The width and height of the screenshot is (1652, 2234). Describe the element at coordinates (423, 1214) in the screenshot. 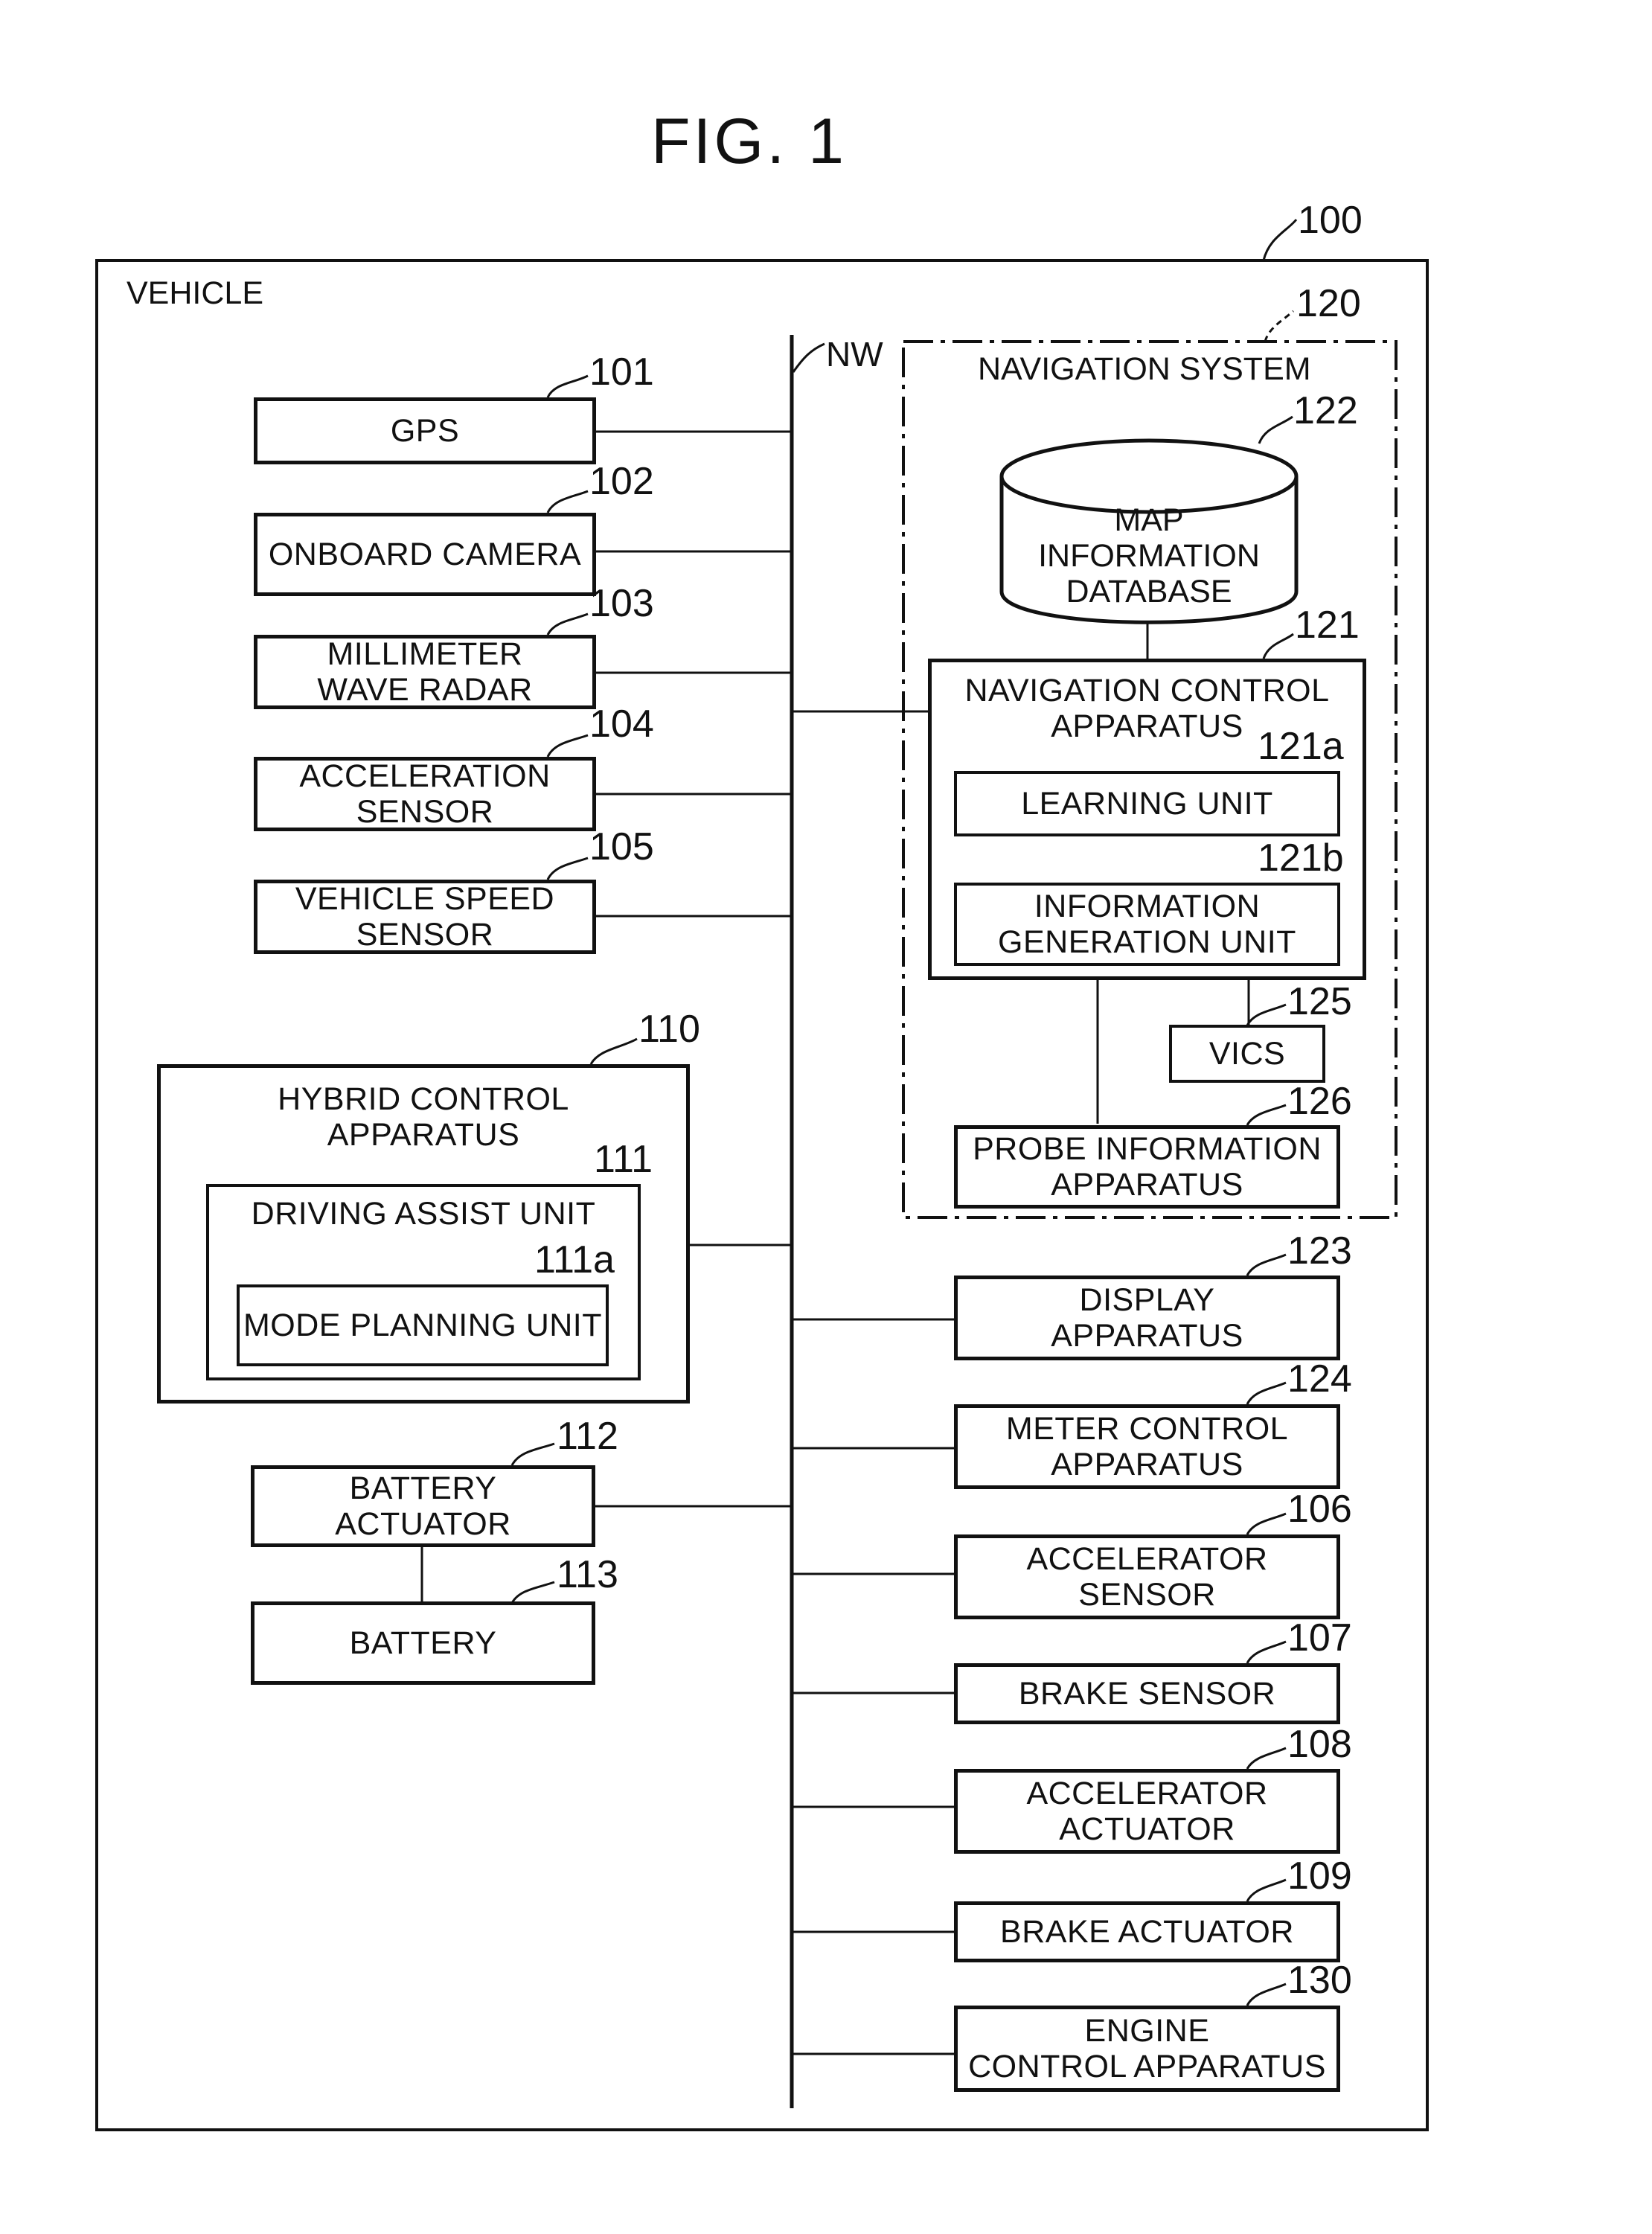

I see `driving-assist-label: DRIVING ASSIST UNIT` at that location.